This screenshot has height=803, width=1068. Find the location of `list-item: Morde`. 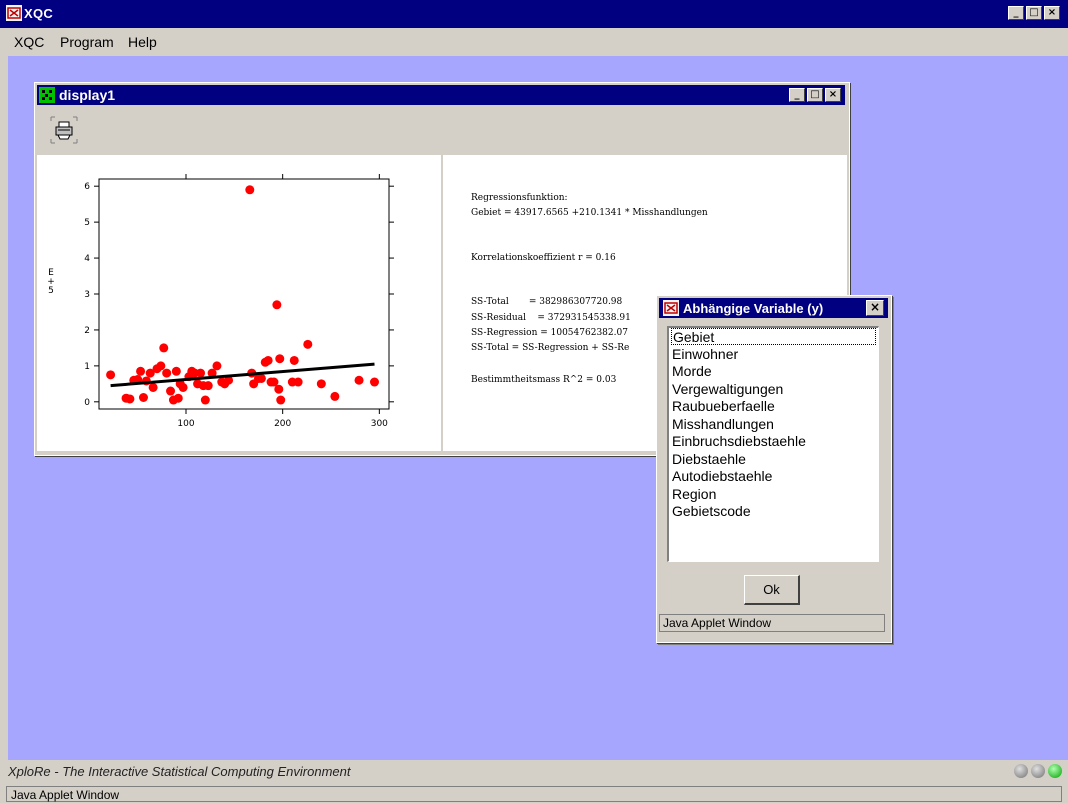

list-item: Morde is located at coordinates (691, 371).